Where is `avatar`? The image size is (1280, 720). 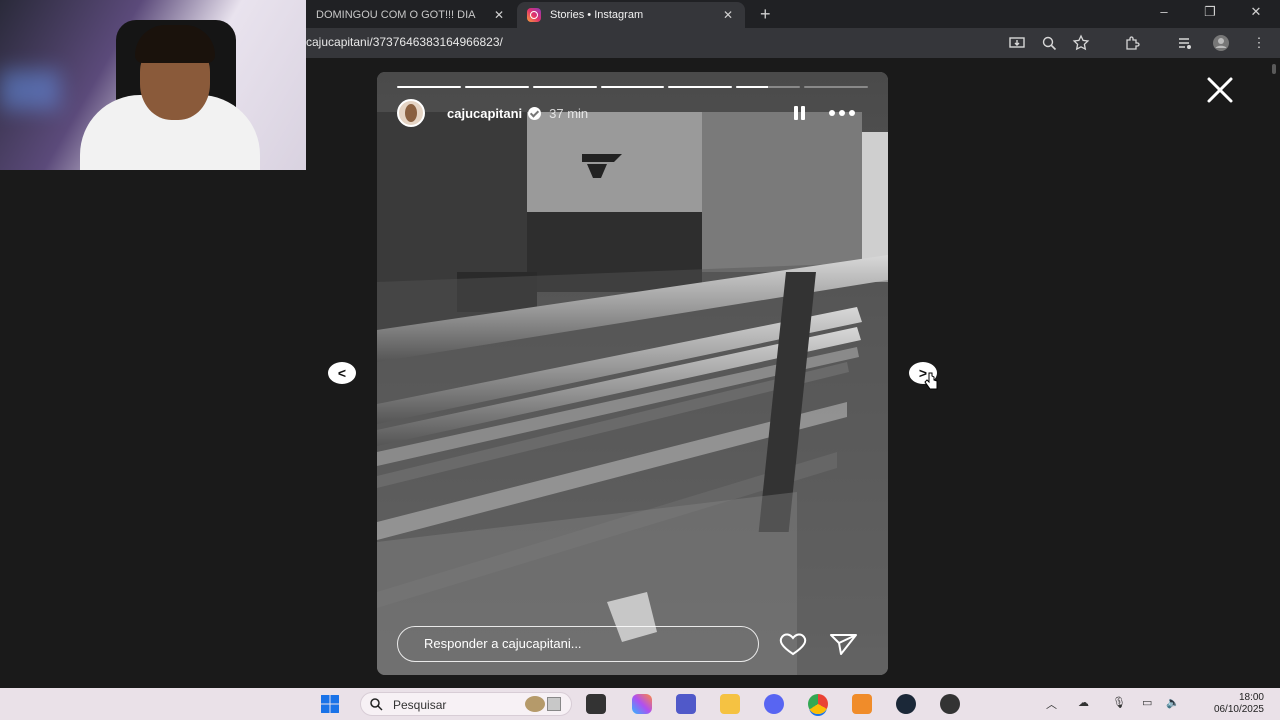
avatar is located at coordinates (417, 113).